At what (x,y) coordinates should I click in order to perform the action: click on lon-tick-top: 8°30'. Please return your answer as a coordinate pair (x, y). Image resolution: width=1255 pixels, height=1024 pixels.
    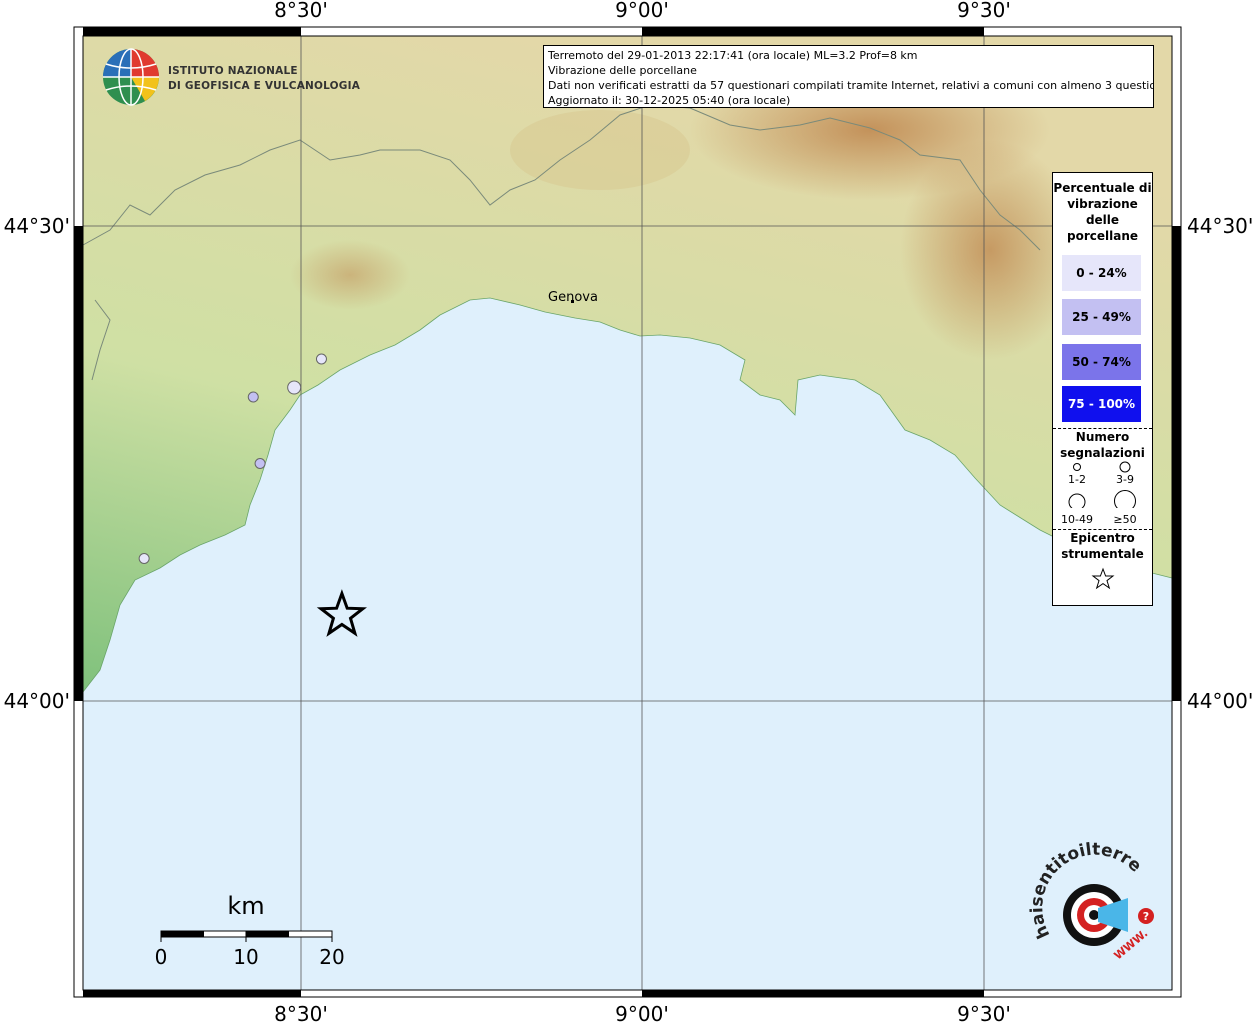
    Looking at the image, I should click on (301, 11).